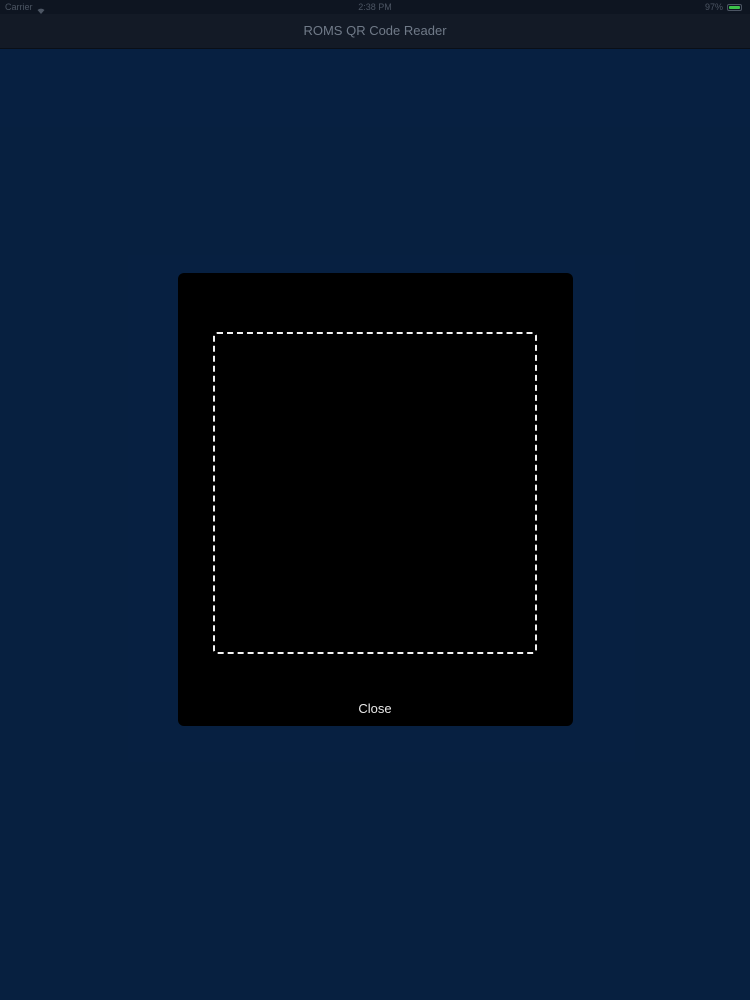 This screenshot has height=1000, width=750. I want to click on status-time: 2:38 PM, so click(375, 7).